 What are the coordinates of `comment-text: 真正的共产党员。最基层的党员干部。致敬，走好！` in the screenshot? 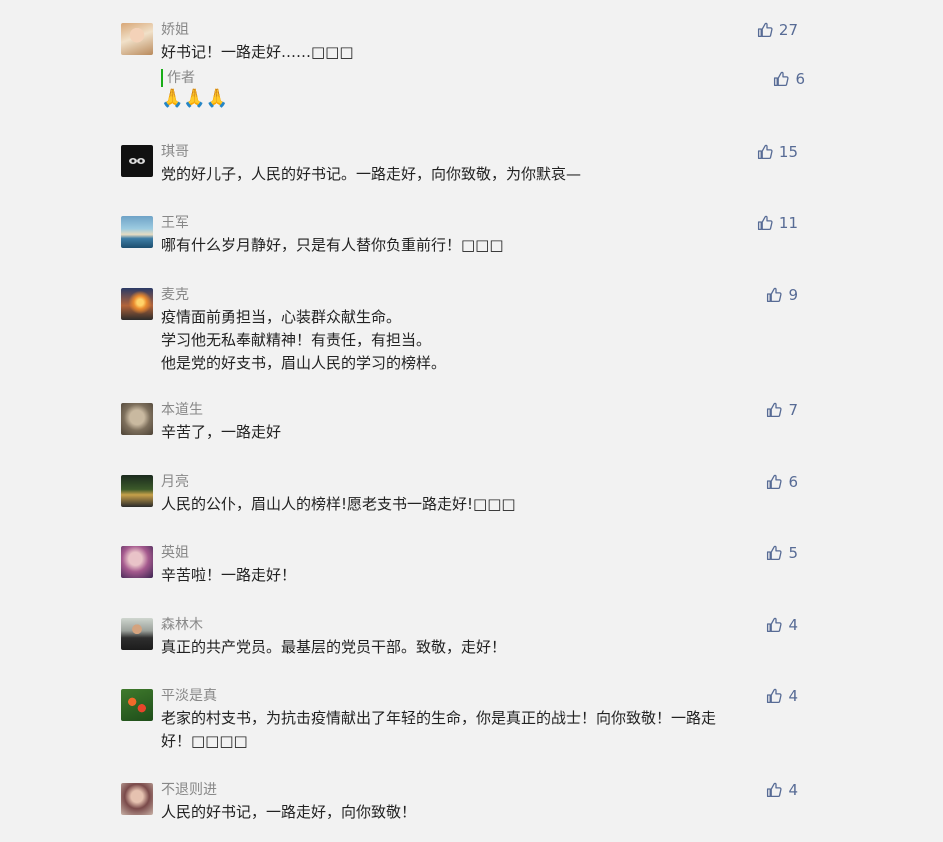 It's located at (471, 647).